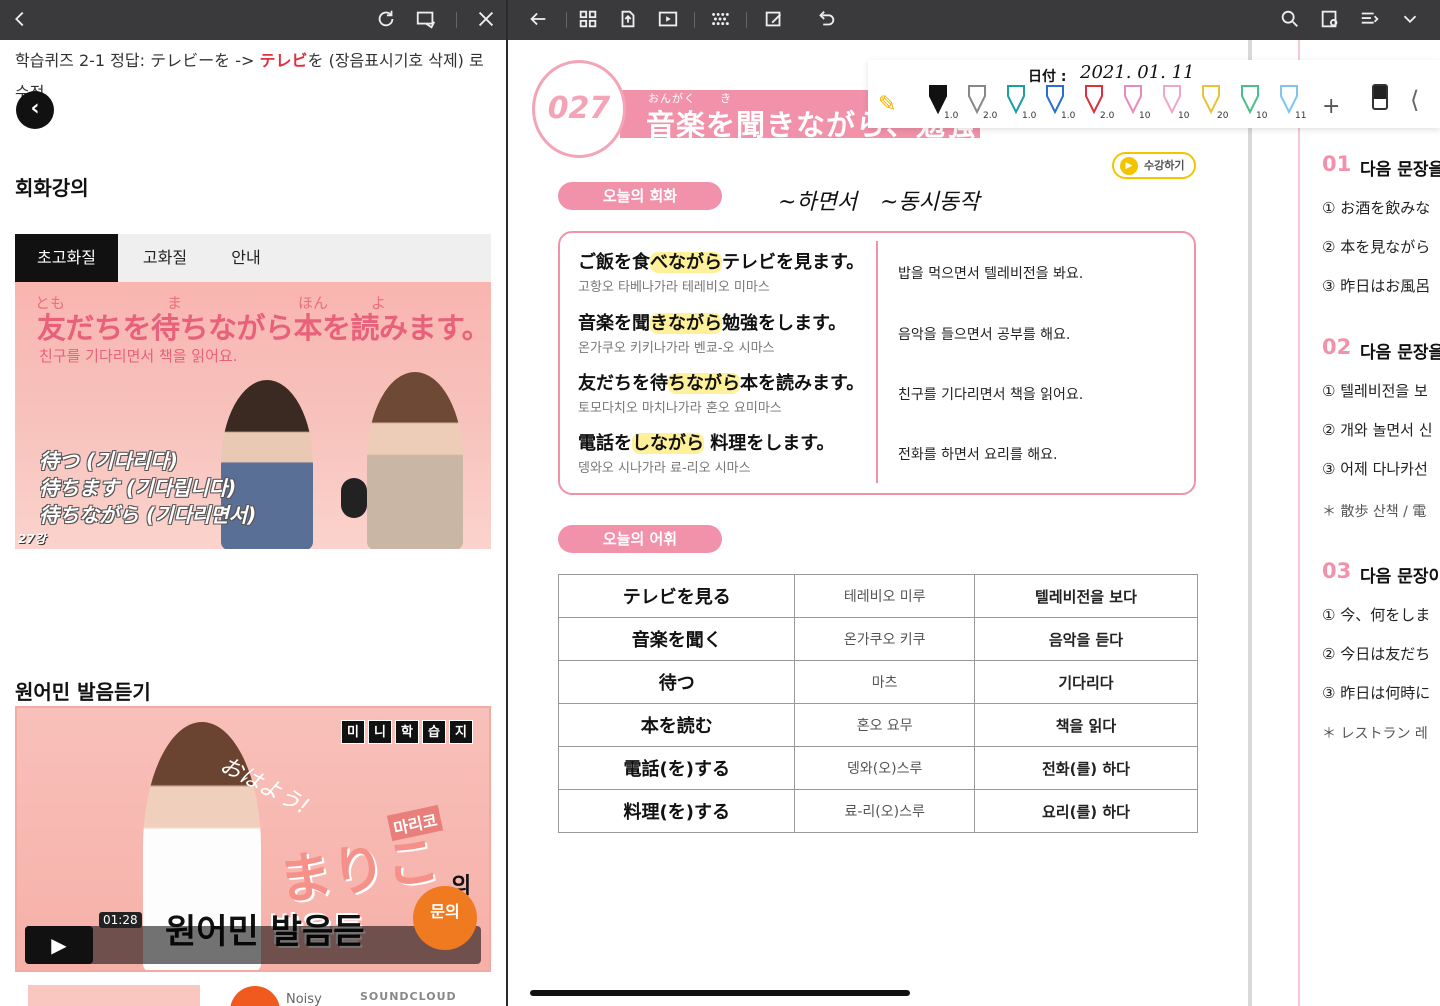  Describe the element at coordinates (720, 20) in the screenshot. I see `tools-icon` at that location.